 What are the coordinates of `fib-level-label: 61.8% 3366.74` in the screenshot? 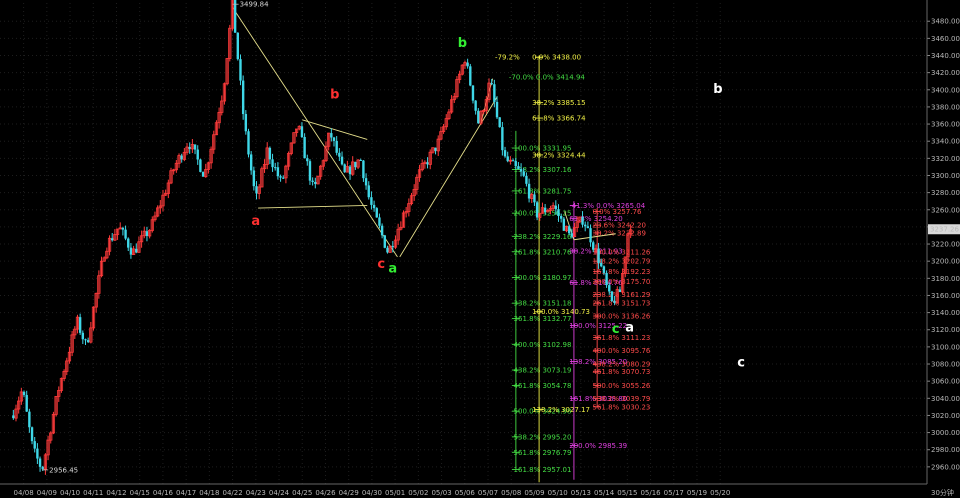 It's located at (559, 119).